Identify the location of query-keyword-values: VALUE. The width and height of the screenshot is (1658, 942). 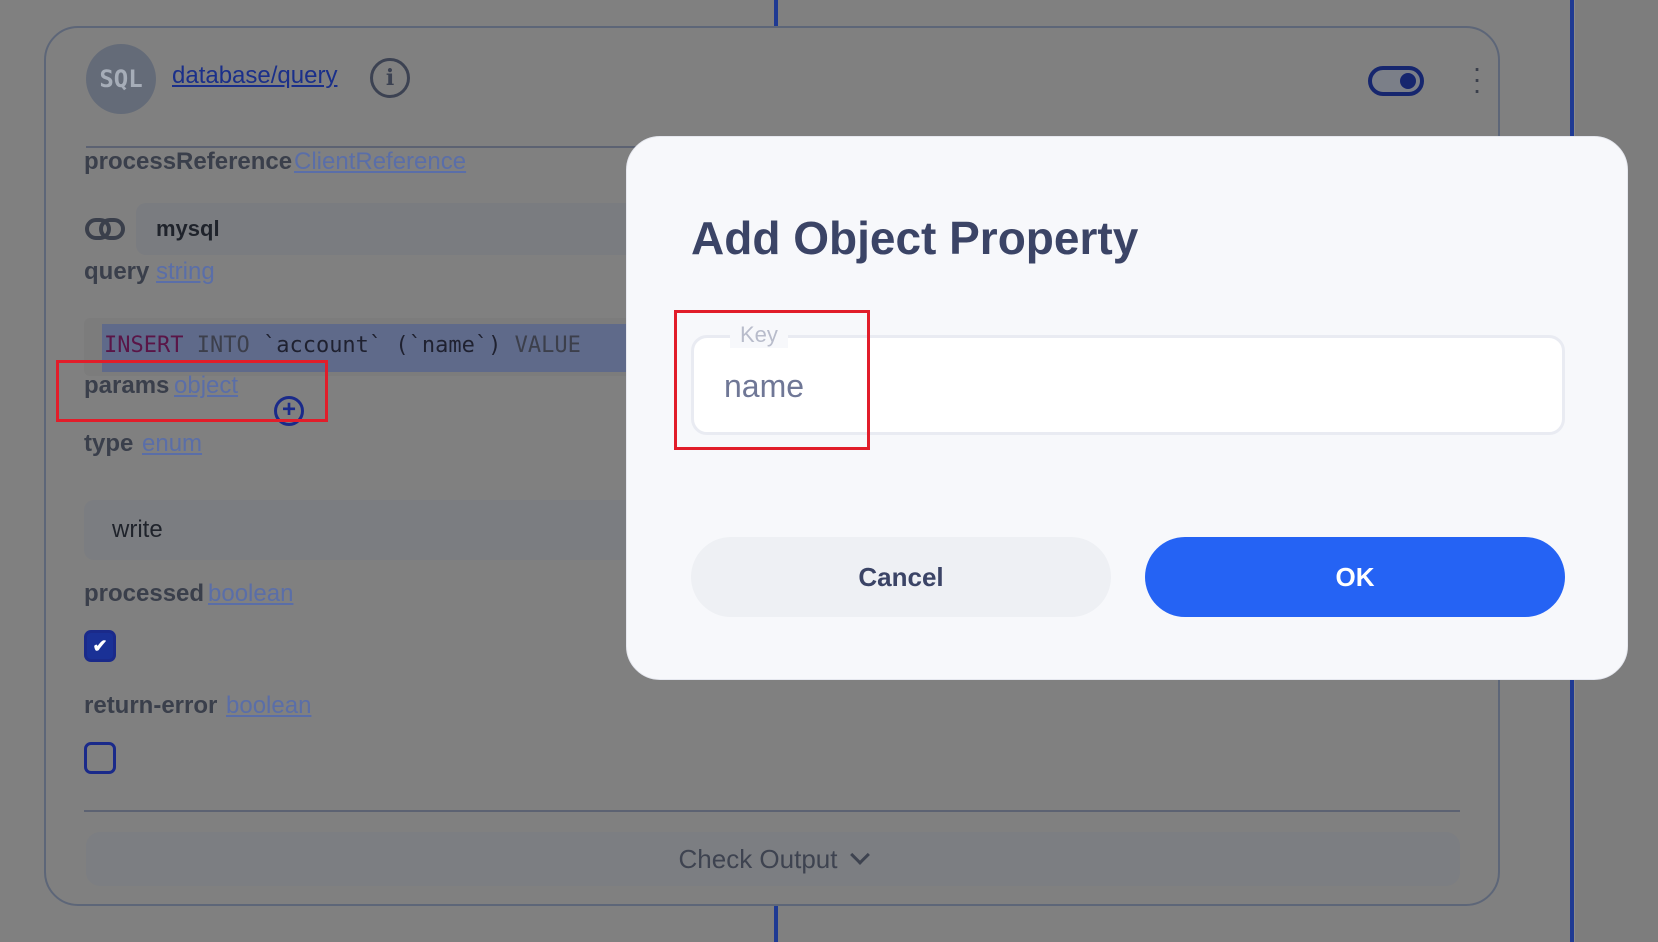
(547, 345).